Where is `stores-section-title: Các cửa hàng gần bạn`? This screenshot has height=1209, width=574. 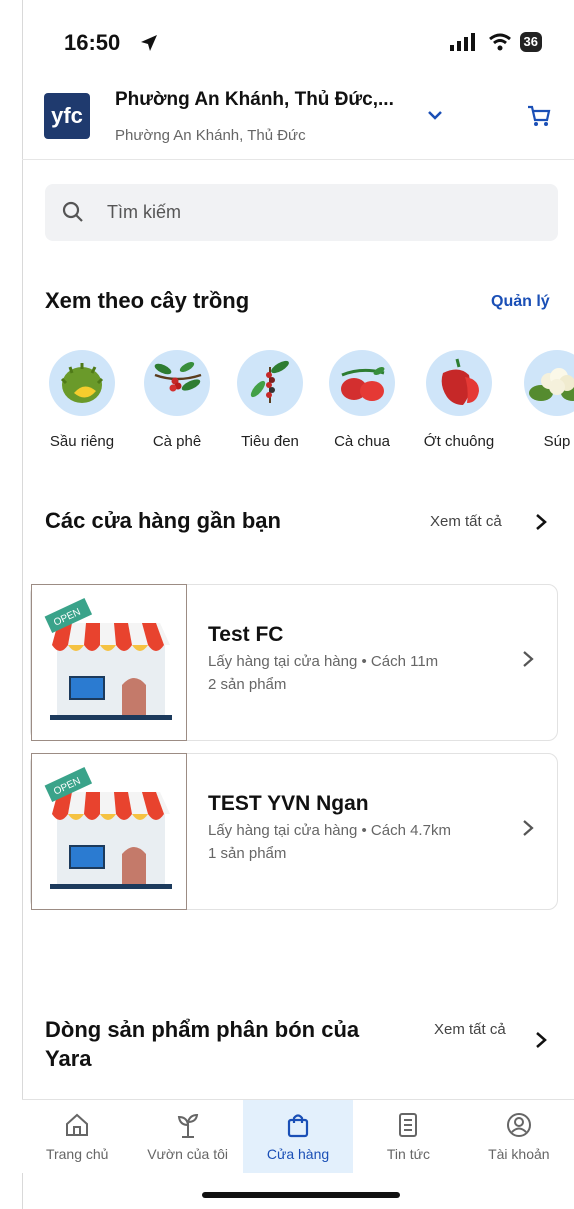 stores-section-title: Các cửa hàng gần bạn is located at coordinates (163, 520).